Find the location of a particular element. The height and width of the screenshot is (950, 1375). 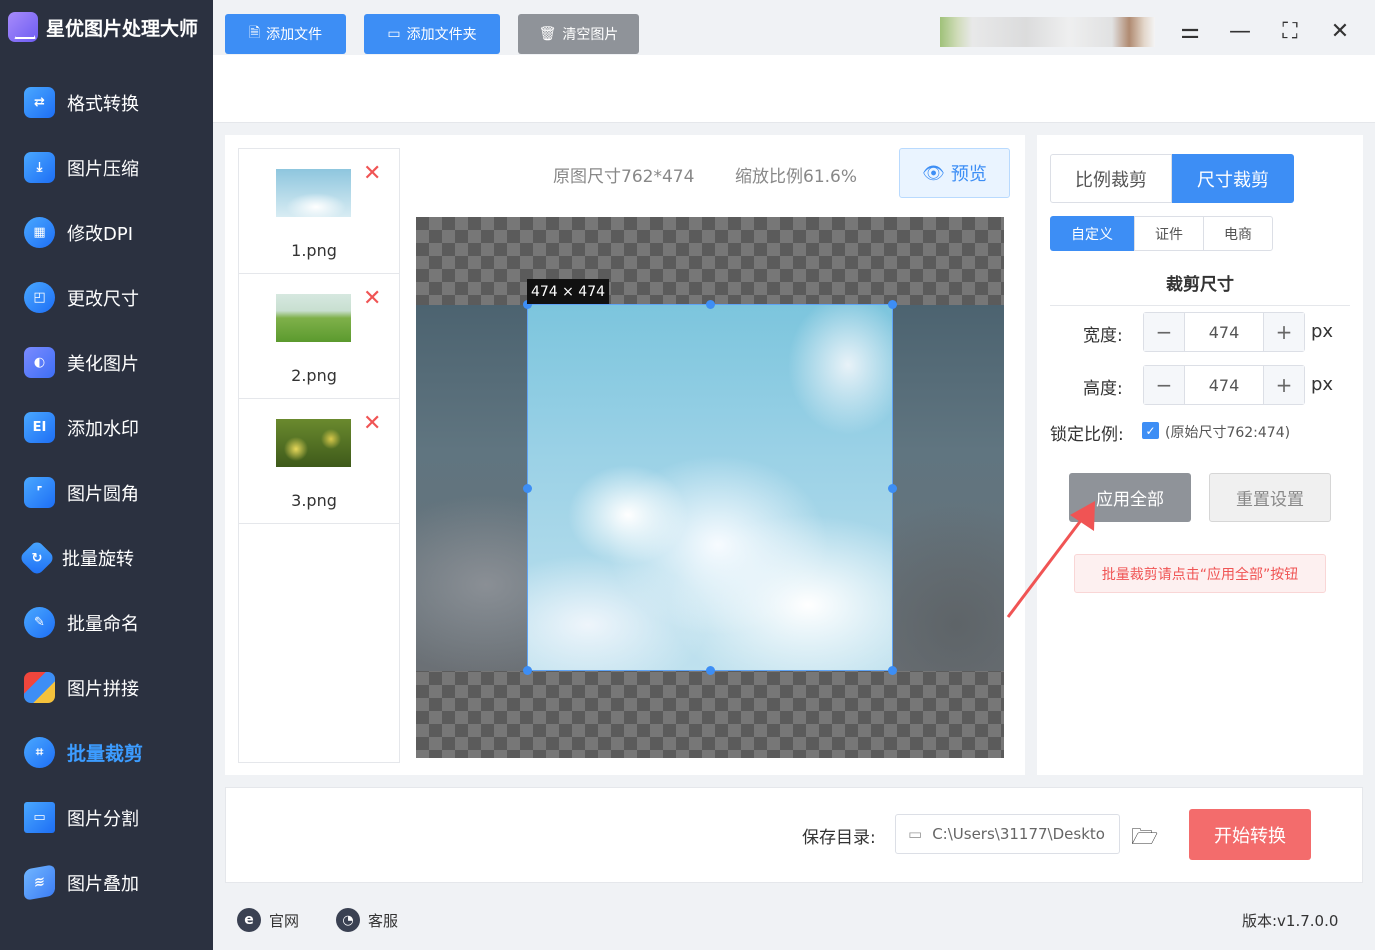

width-input: 474 is located at coordinates (1224, 332).